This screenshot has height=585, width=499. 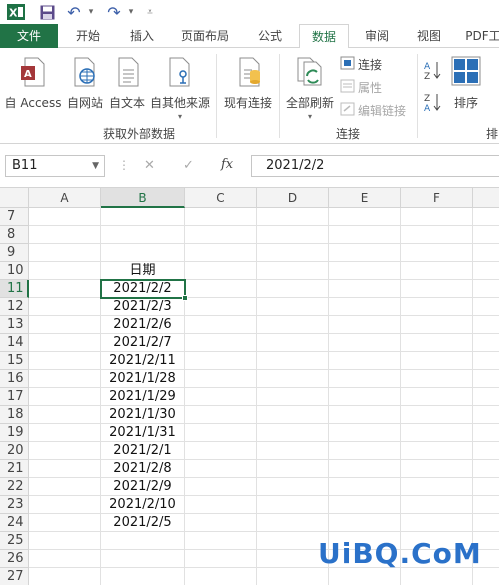 What do you see at coordinates (14, 576) in the screenshot?
I see `row-header: 27` at bounding box center [14, 576].